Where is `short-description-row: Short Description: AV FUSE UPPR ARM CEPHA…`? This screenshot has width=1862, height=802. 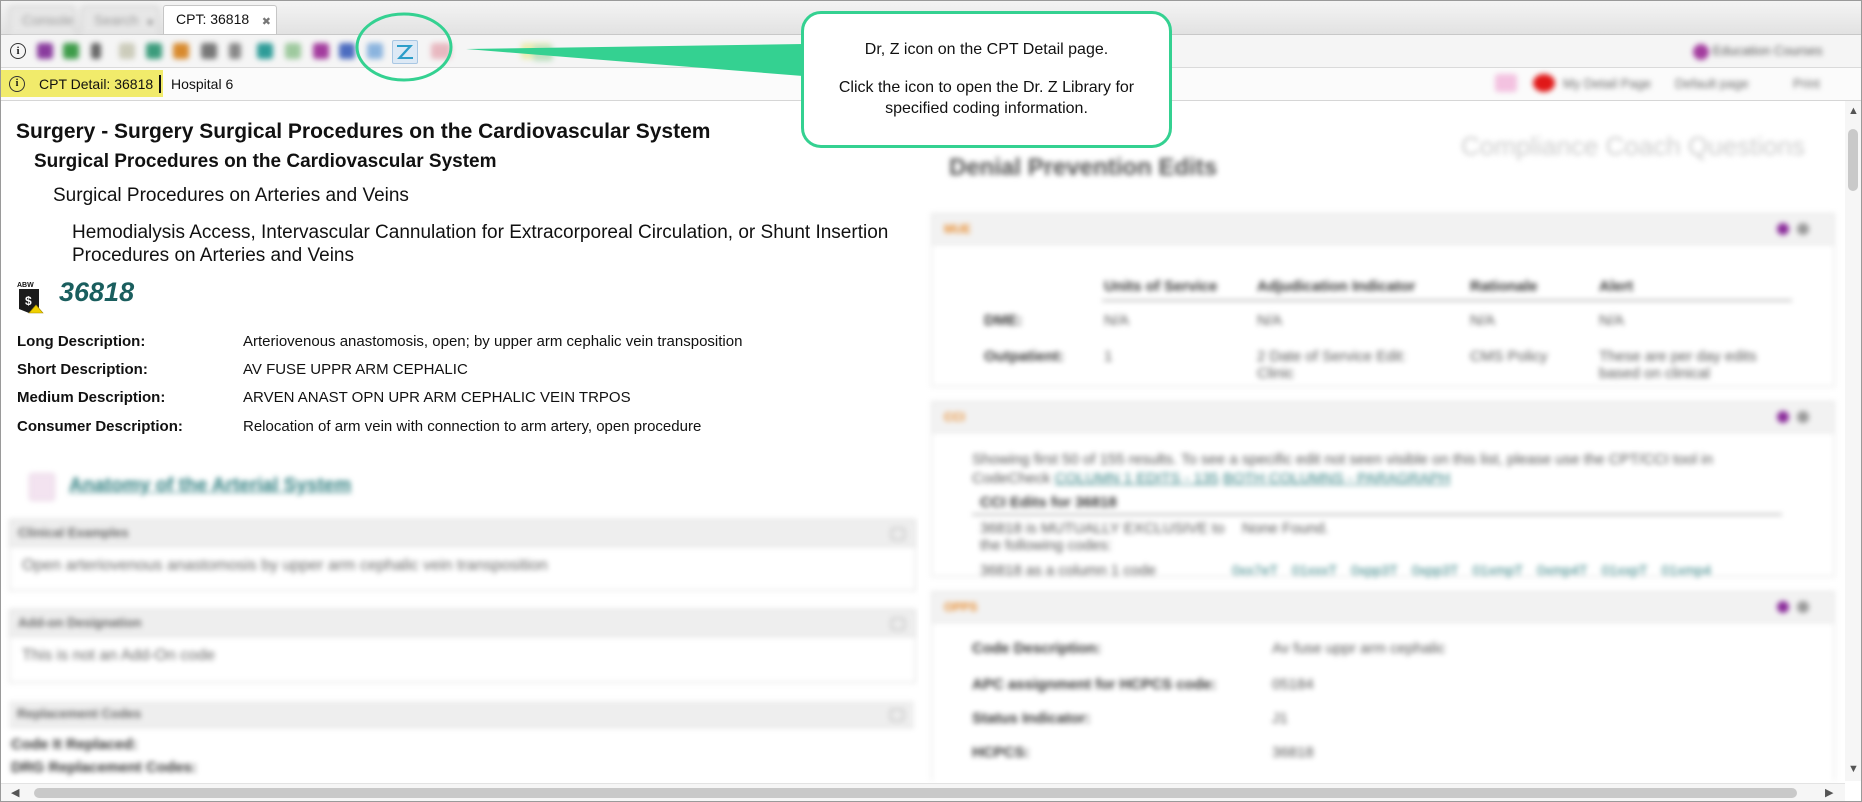 short-description-row: Short Description: AV FUSE UPPR ARM CEPHA… is located at coordinates (242, 369).